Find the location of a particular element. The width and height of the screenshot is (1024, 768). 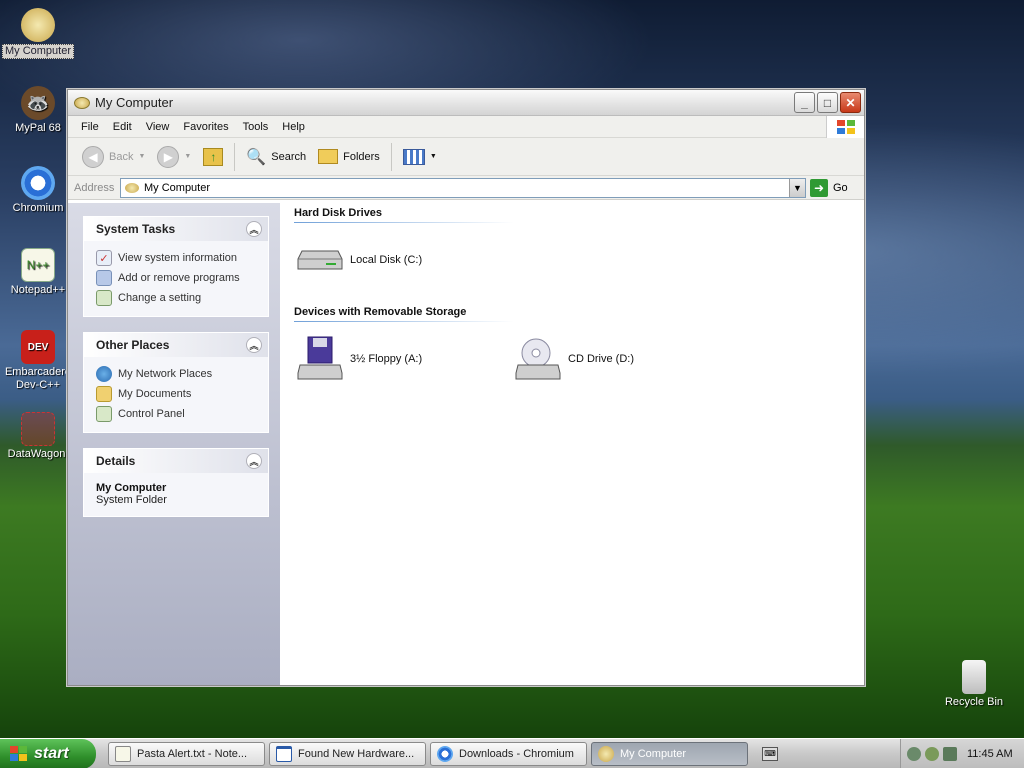

desktop-icon-notepadpp: N++ Notepad++ is located at coordinates (38, 272).